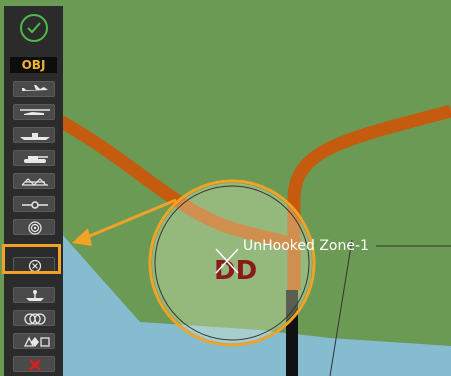 The width and height of the screenshot is (451, 376). I want to click on waypoint-icon, so click(35, 205).